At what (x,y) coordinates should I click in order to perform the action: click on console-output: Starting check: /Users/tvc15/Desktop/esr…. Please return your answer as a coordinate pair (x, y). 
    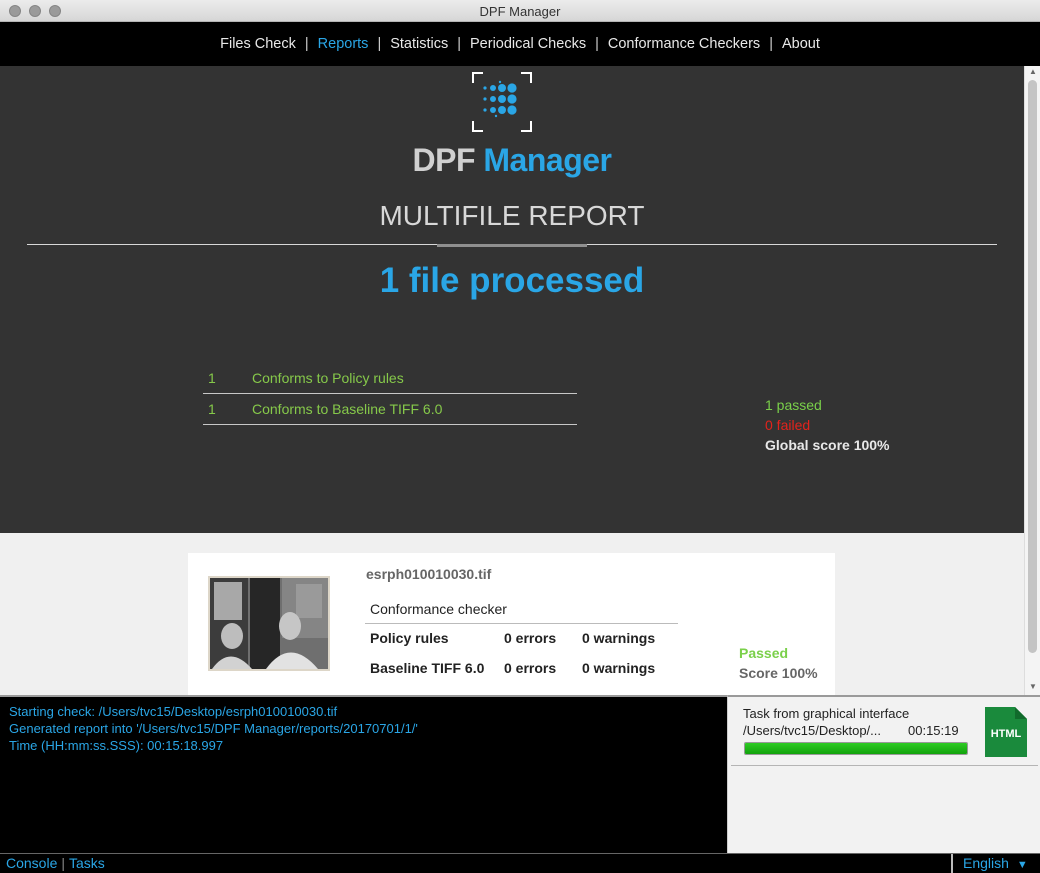
    Looking at the image, I should click on (363, 774).